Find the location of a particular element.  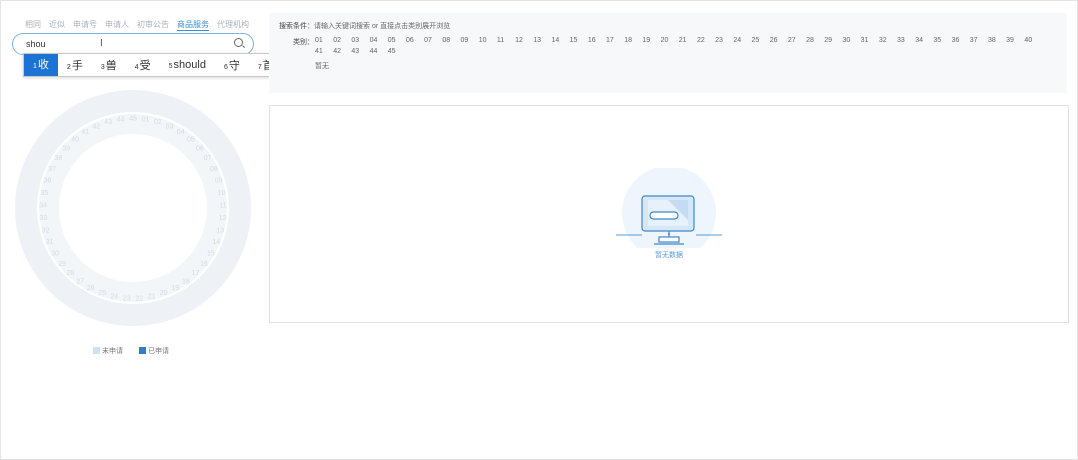

tab-0: 相同 is located at coordinates (33, 25).